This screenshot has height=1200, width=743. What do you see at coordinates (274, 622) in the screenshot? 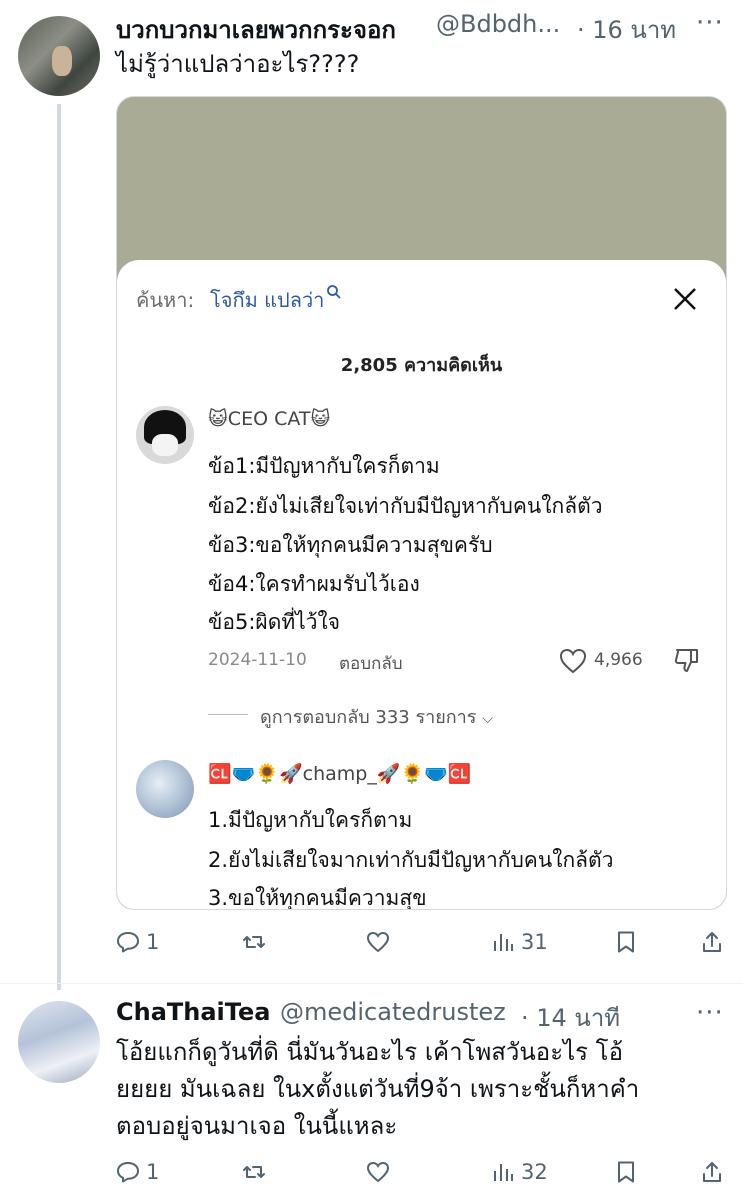
I see `comment-line: ข้อ5:ผิดที่ไว้ใจ` at bounding box center [274, 622].